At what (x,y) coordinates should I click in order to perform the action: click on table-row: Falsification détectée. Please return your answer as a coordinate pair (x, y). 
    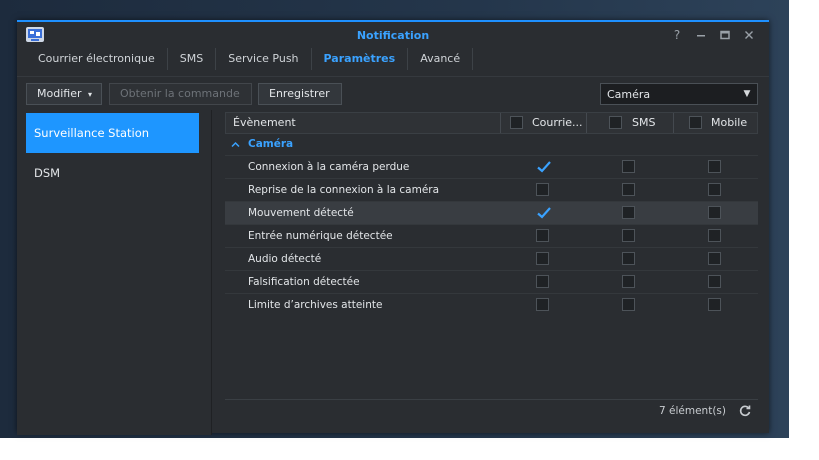
    Looking at the image, I should click on (491, 281).